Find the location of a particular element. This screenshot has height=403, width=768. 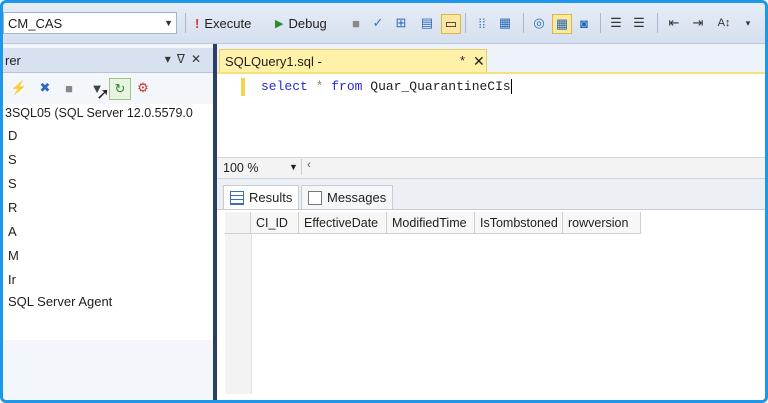

check-icon: ✓ is located at coordinates (378, 23).